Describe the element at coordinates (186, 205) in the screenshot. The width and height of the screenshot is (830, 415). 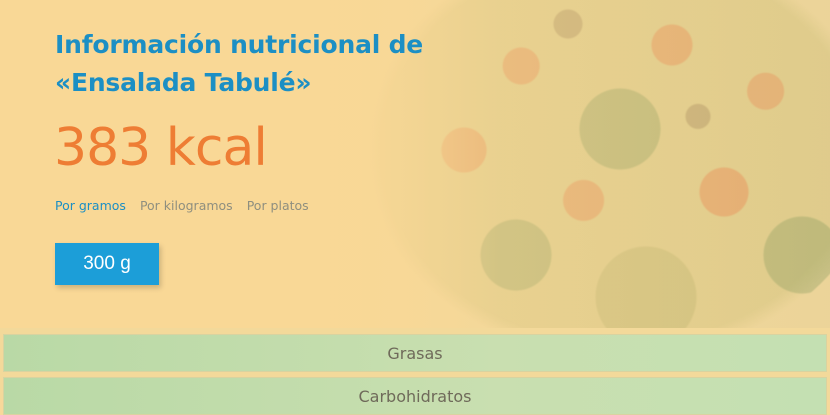
I see `tab-por-kilogramos: Por kilogramos` at that location.